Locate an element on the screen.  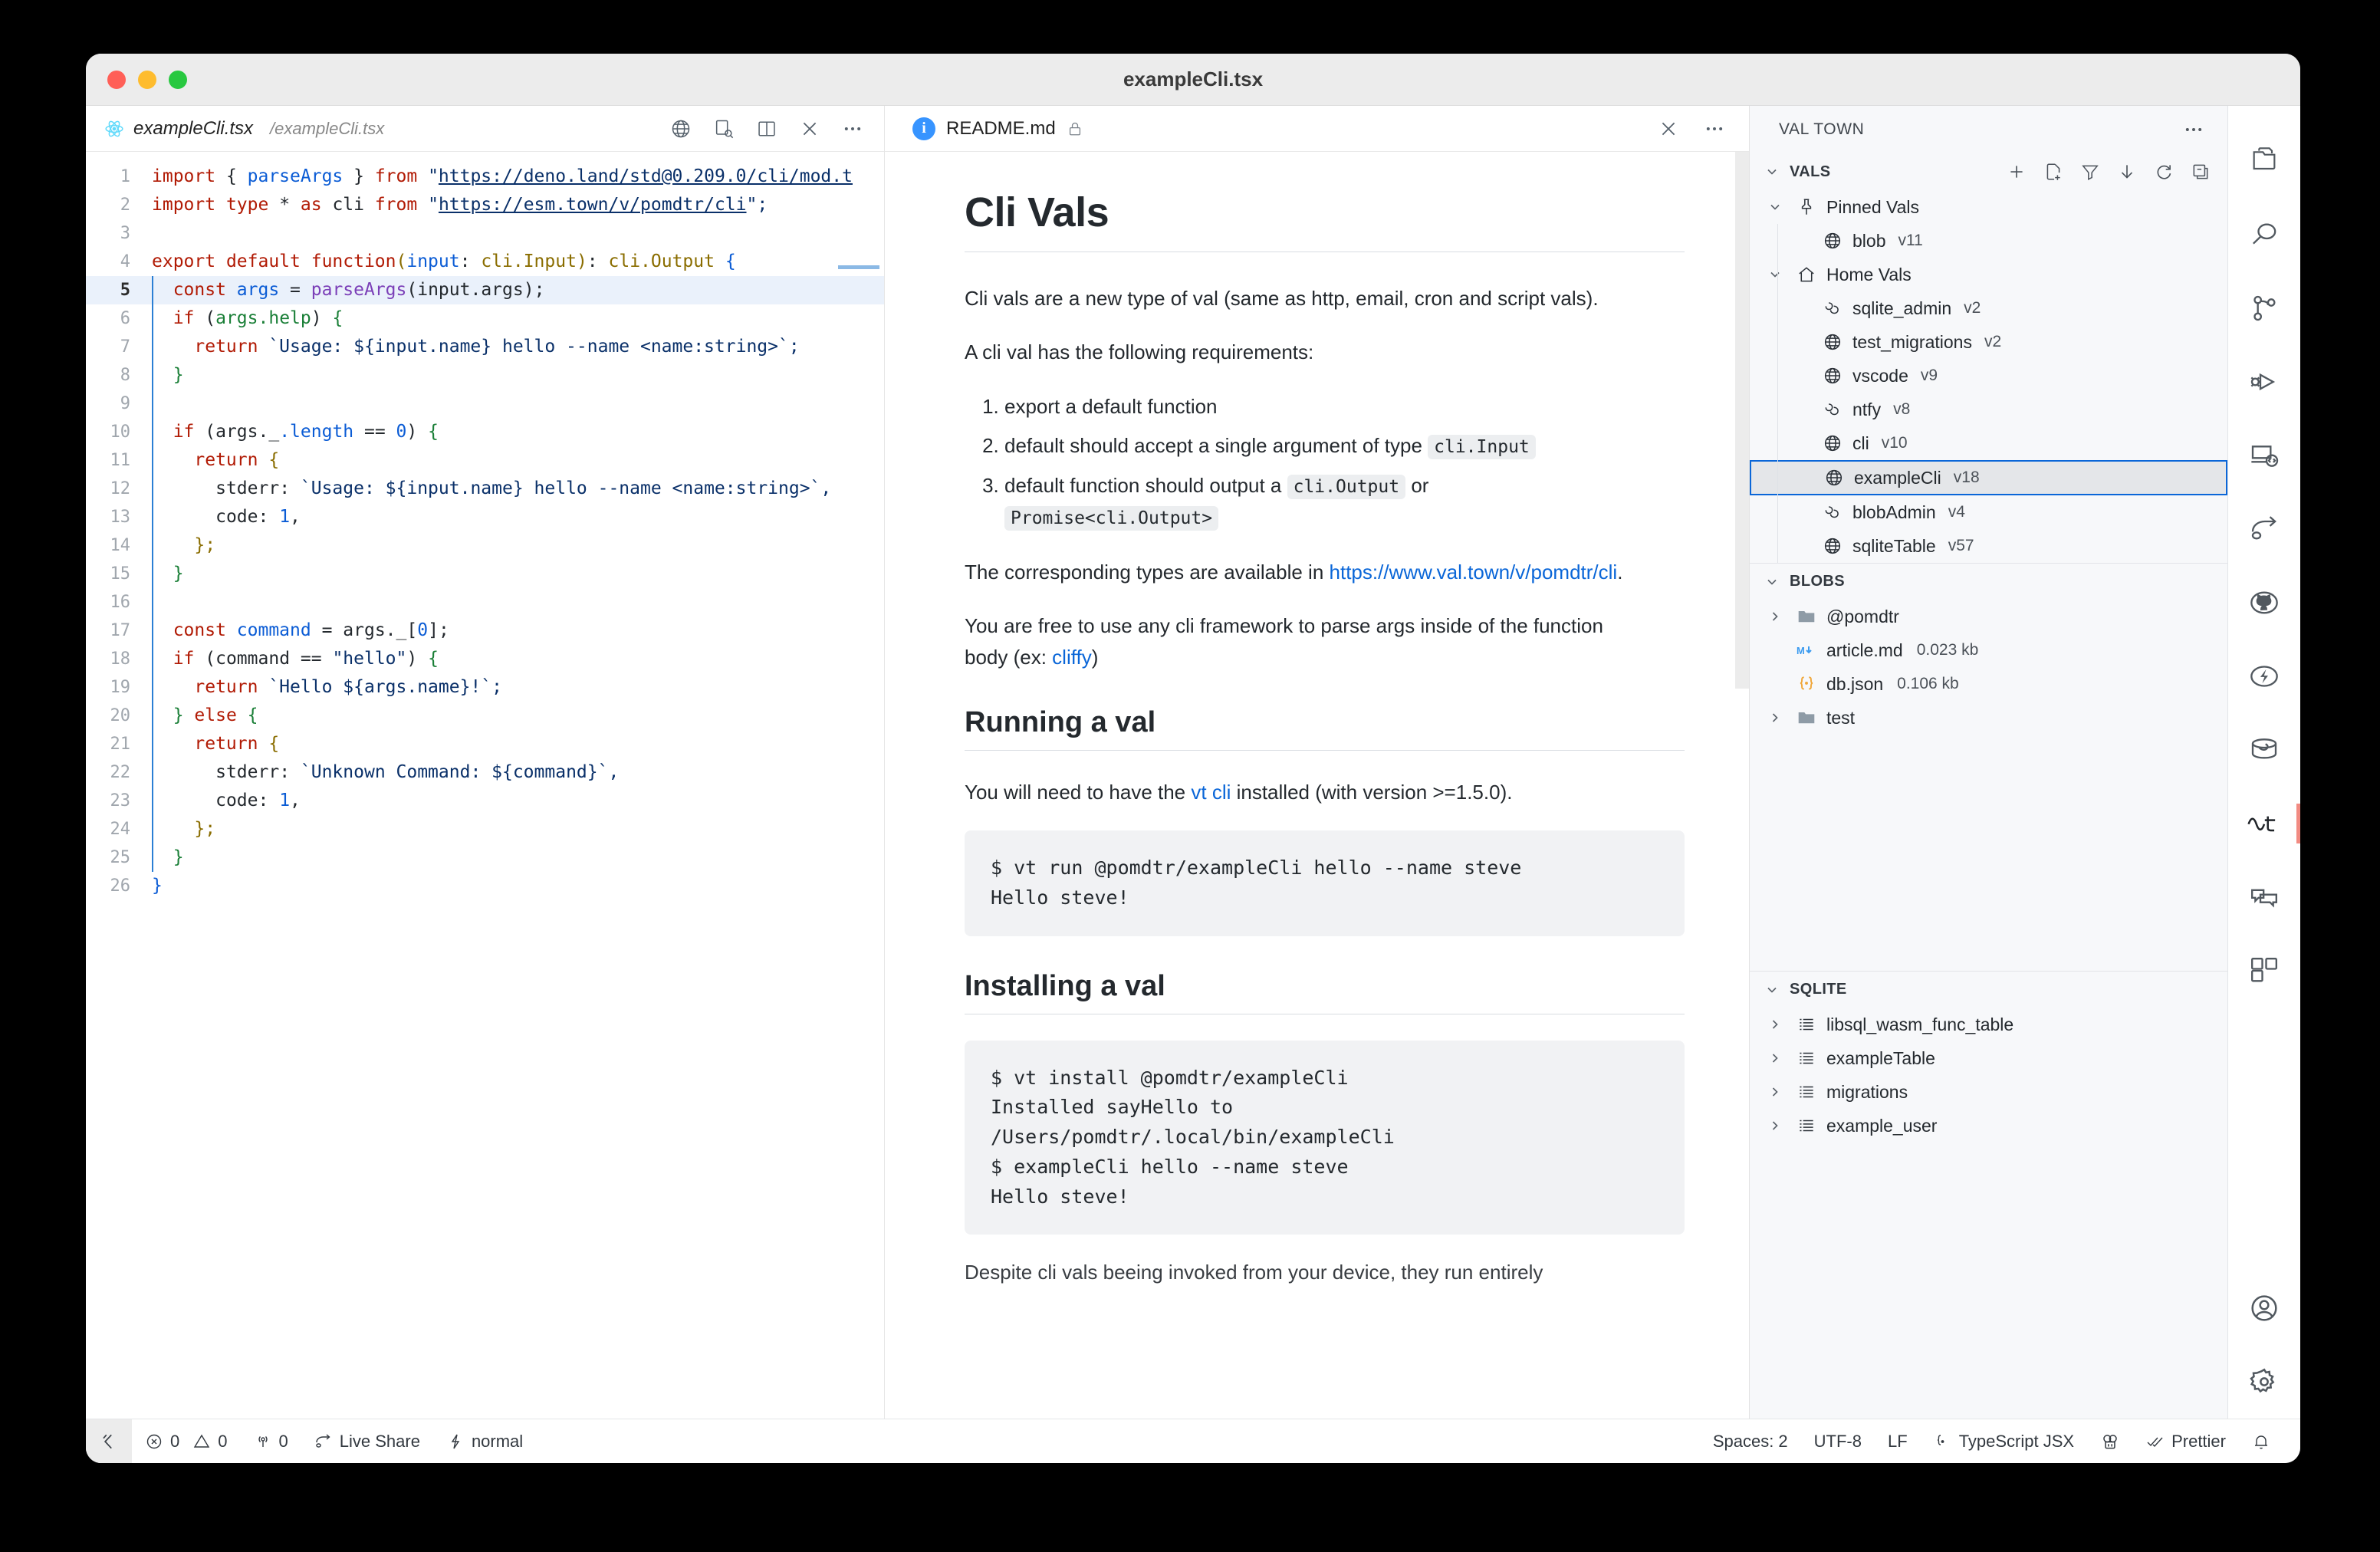
explorer-icon is located at coordinates (2264, 161).